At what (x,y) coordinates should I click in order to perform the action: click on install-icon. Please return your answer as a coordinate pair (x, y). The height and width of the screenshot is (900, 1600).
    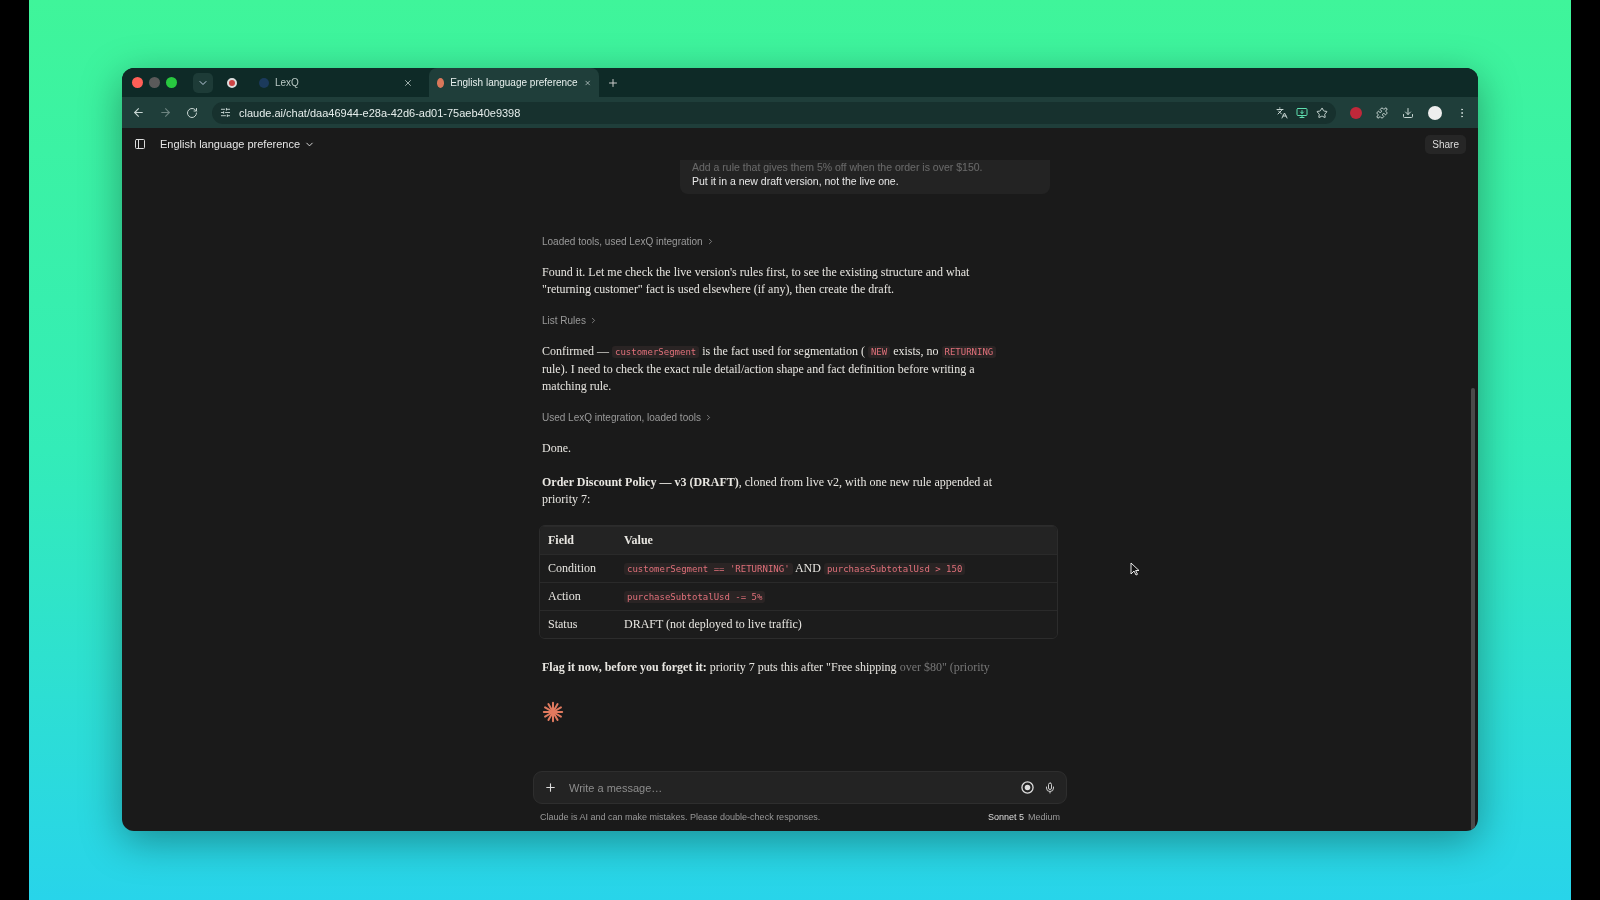
    Looking at the image, I should click on (1302, 112).